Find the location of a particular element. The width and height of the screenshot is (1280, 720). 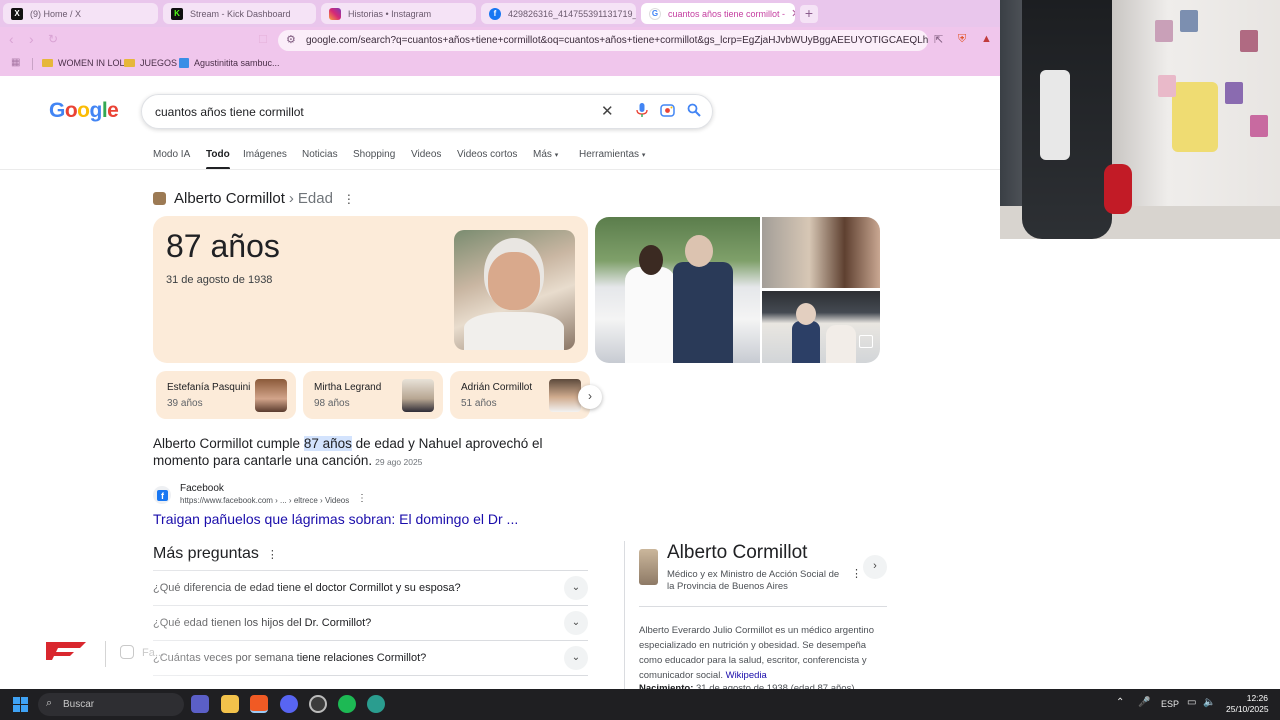

search-box: cuantos años tiene cormillot ✕ is located at coordinates (427, 111).